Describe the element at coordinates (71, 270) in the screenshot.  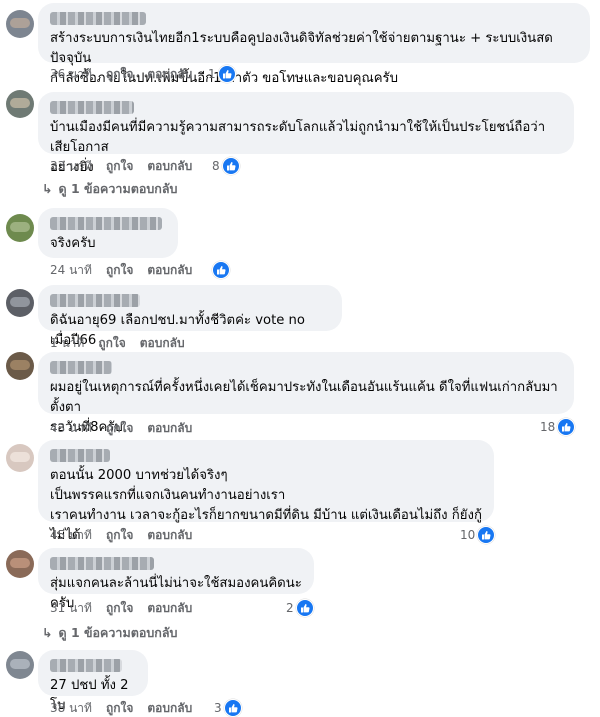
I see `comment-time: 24 นาที` at that location.